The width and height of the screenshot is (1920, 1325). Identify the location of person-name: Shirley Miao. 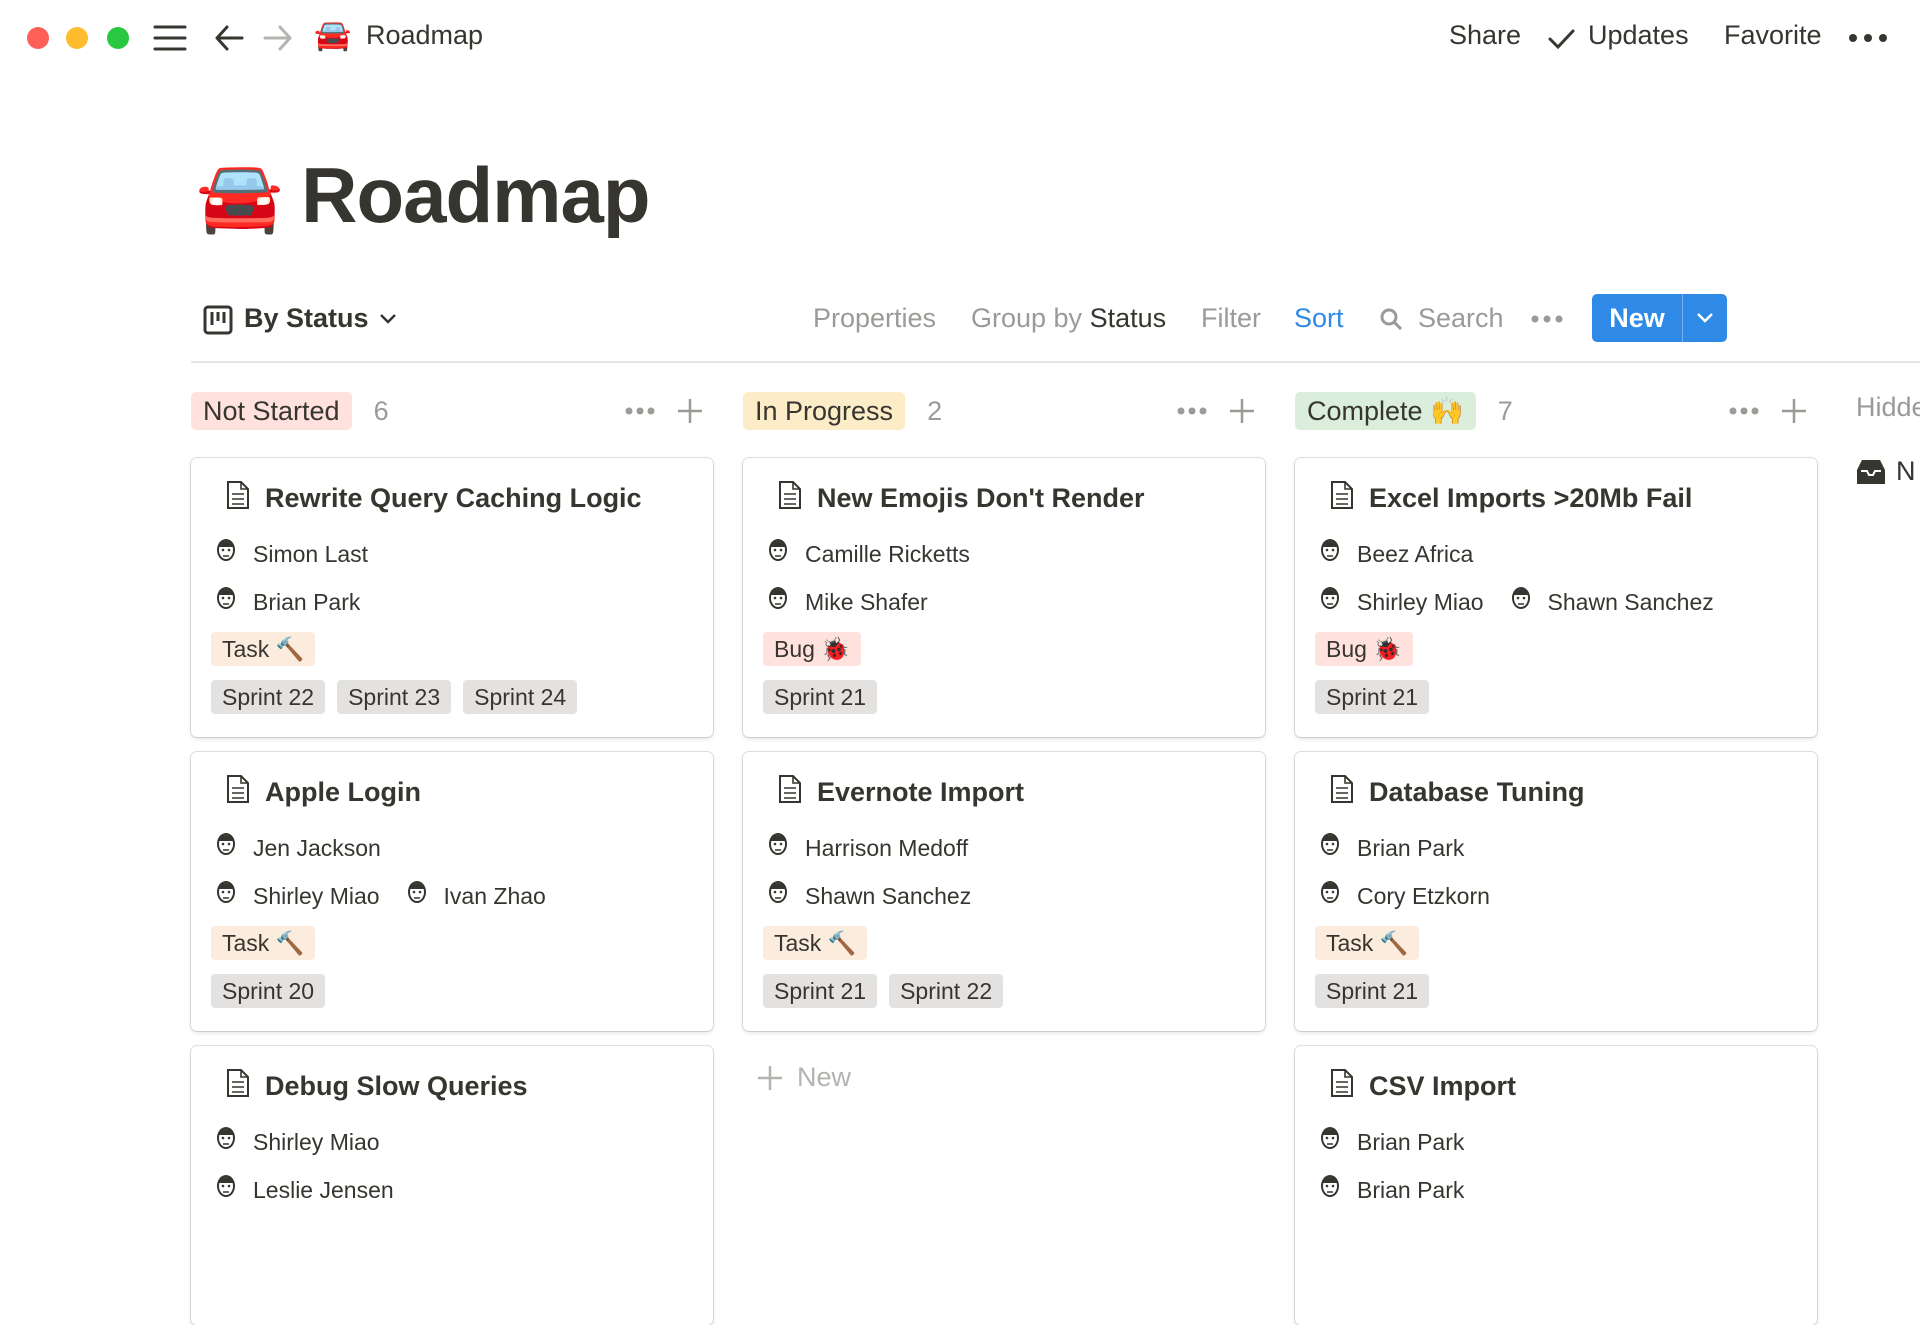
(316, 1141).